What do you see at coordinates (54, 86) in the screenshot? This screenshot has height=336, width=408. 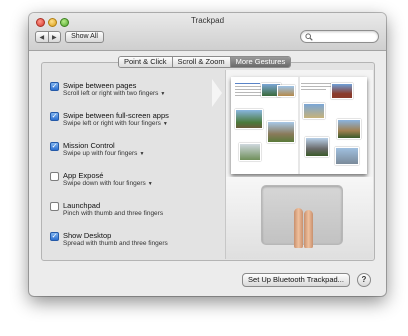 I see `swipe-pages-checkbox: ✓` at bounding box center [54, 86].